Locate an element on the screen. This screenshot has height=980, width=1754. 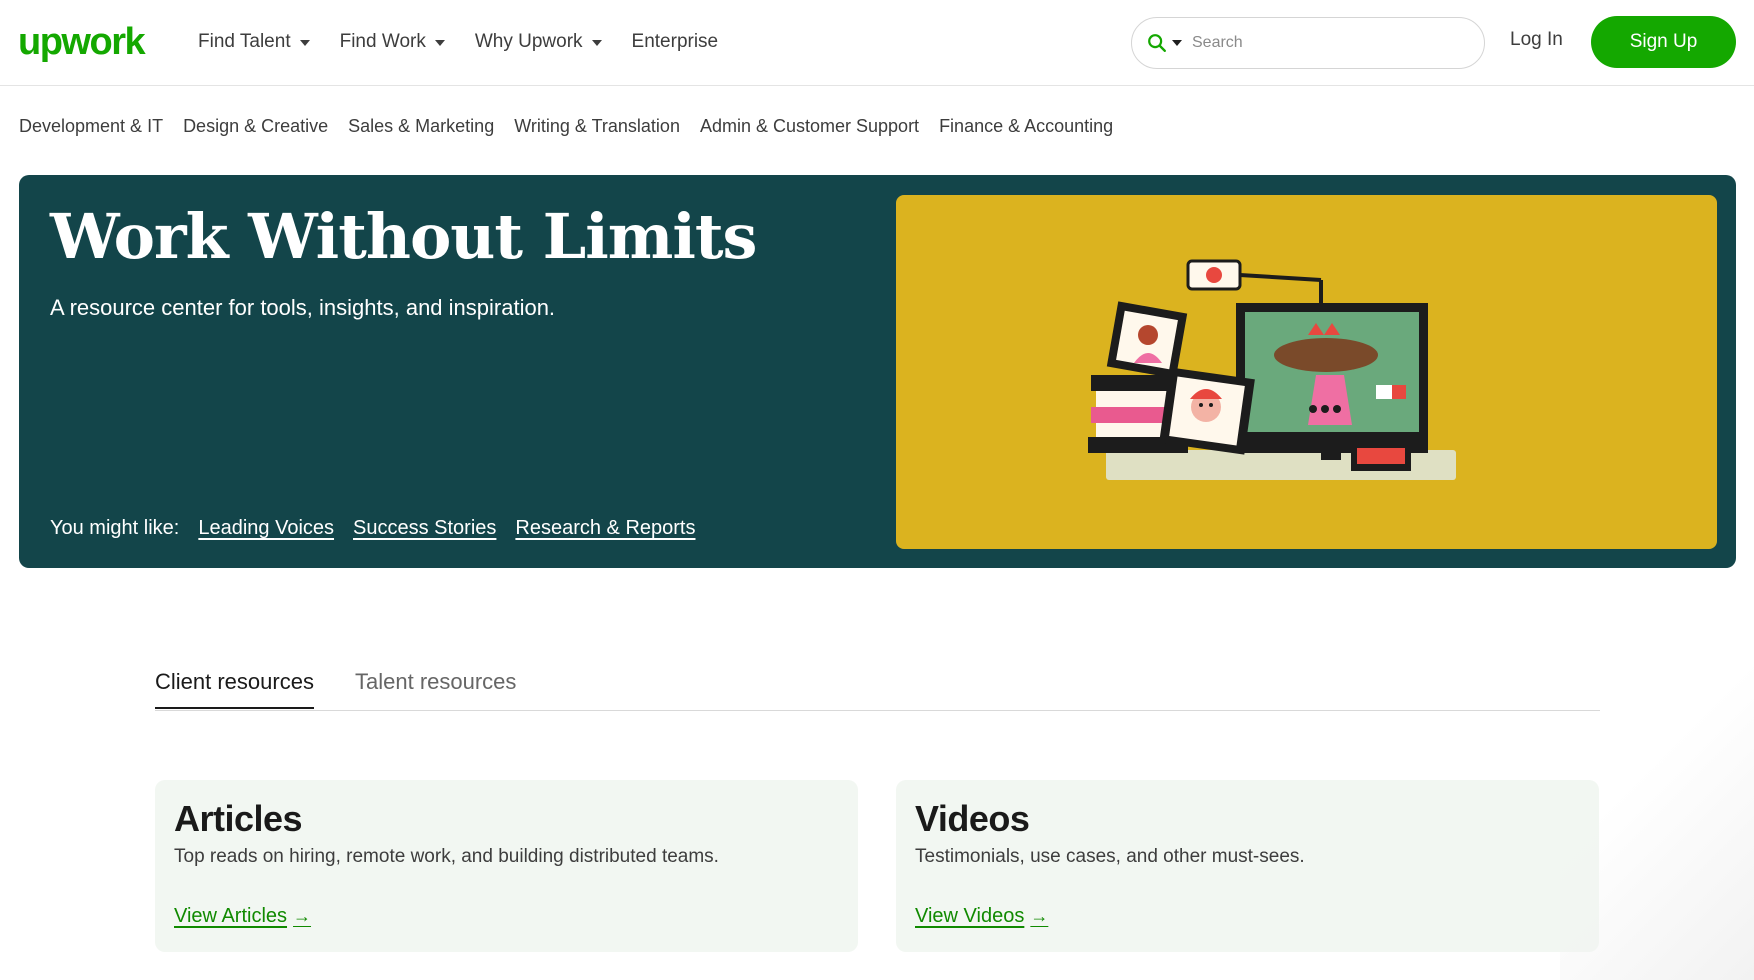
search-scope-chevron-icon is located at coordinates (1177, 43).